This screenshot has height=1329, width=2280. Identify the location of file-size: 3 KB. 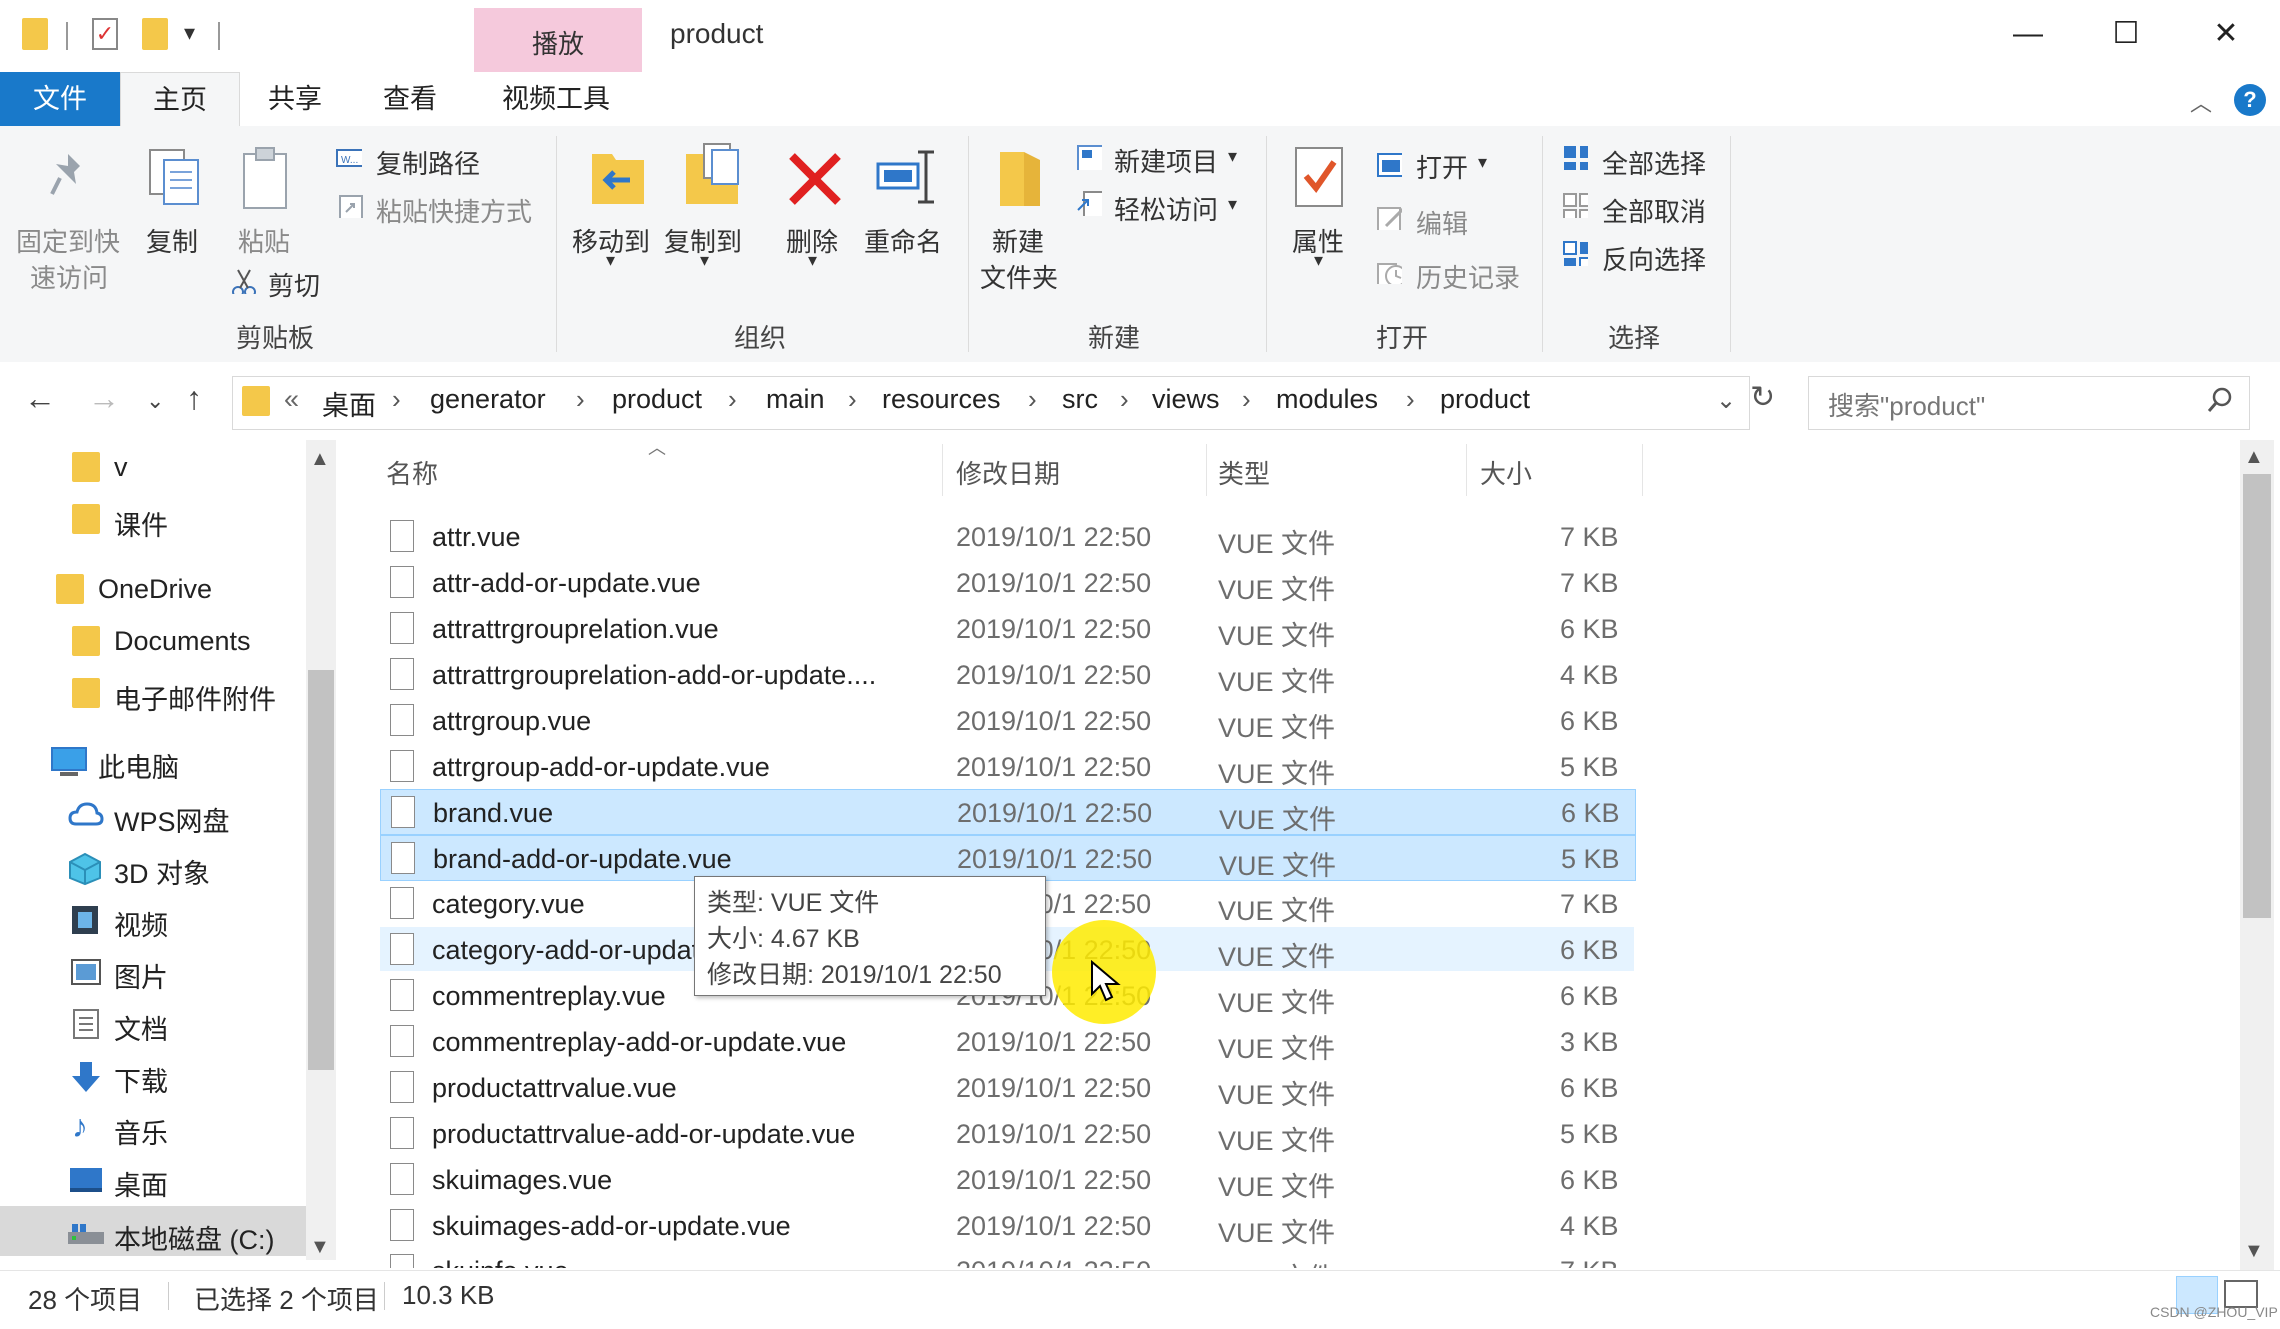
(1589, 1041).